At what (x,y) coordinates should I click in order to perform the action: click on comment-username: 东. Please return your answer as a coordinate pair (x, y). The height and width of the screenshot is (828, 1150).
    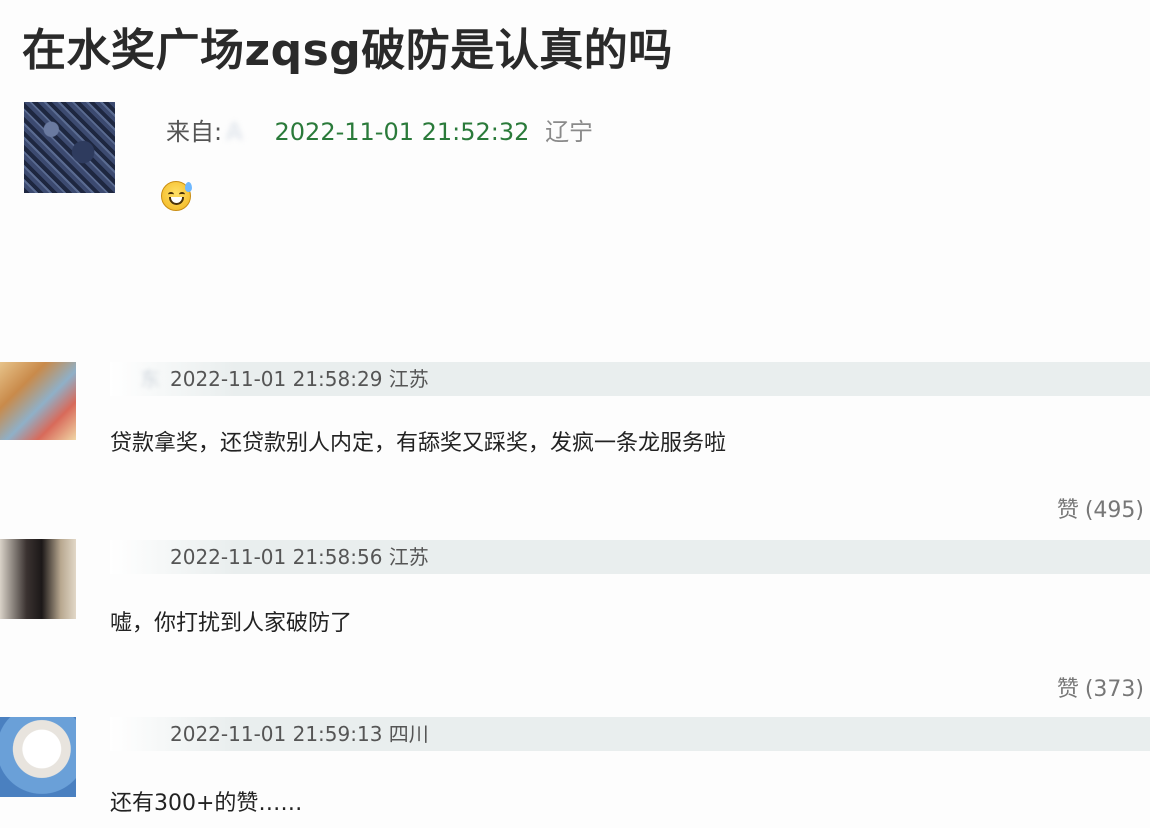
    Looking at the image, I should click on (135, 379).